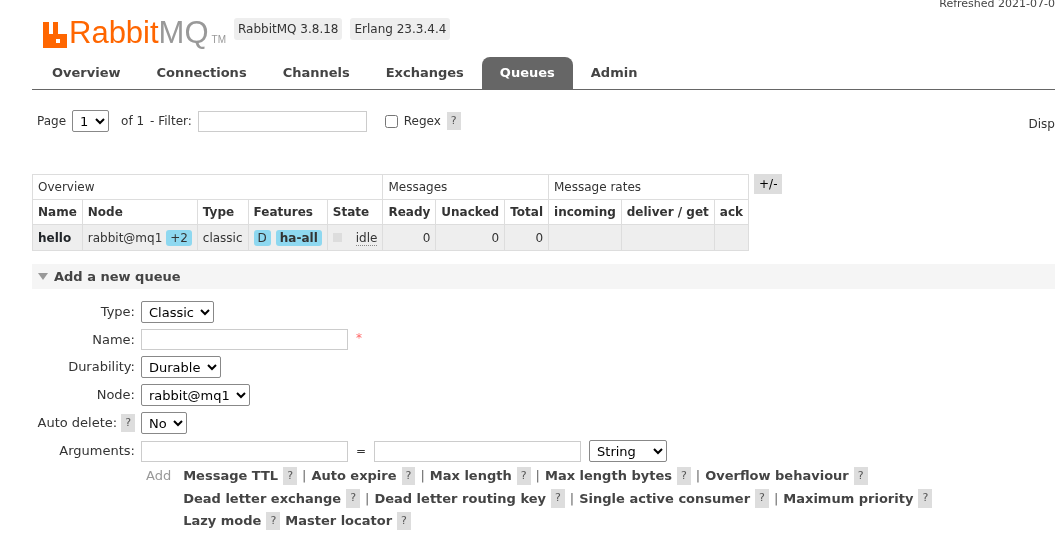  Describe the element at coordinates (244, 451) in the screenshot. I see `argument-key-field` at that location.